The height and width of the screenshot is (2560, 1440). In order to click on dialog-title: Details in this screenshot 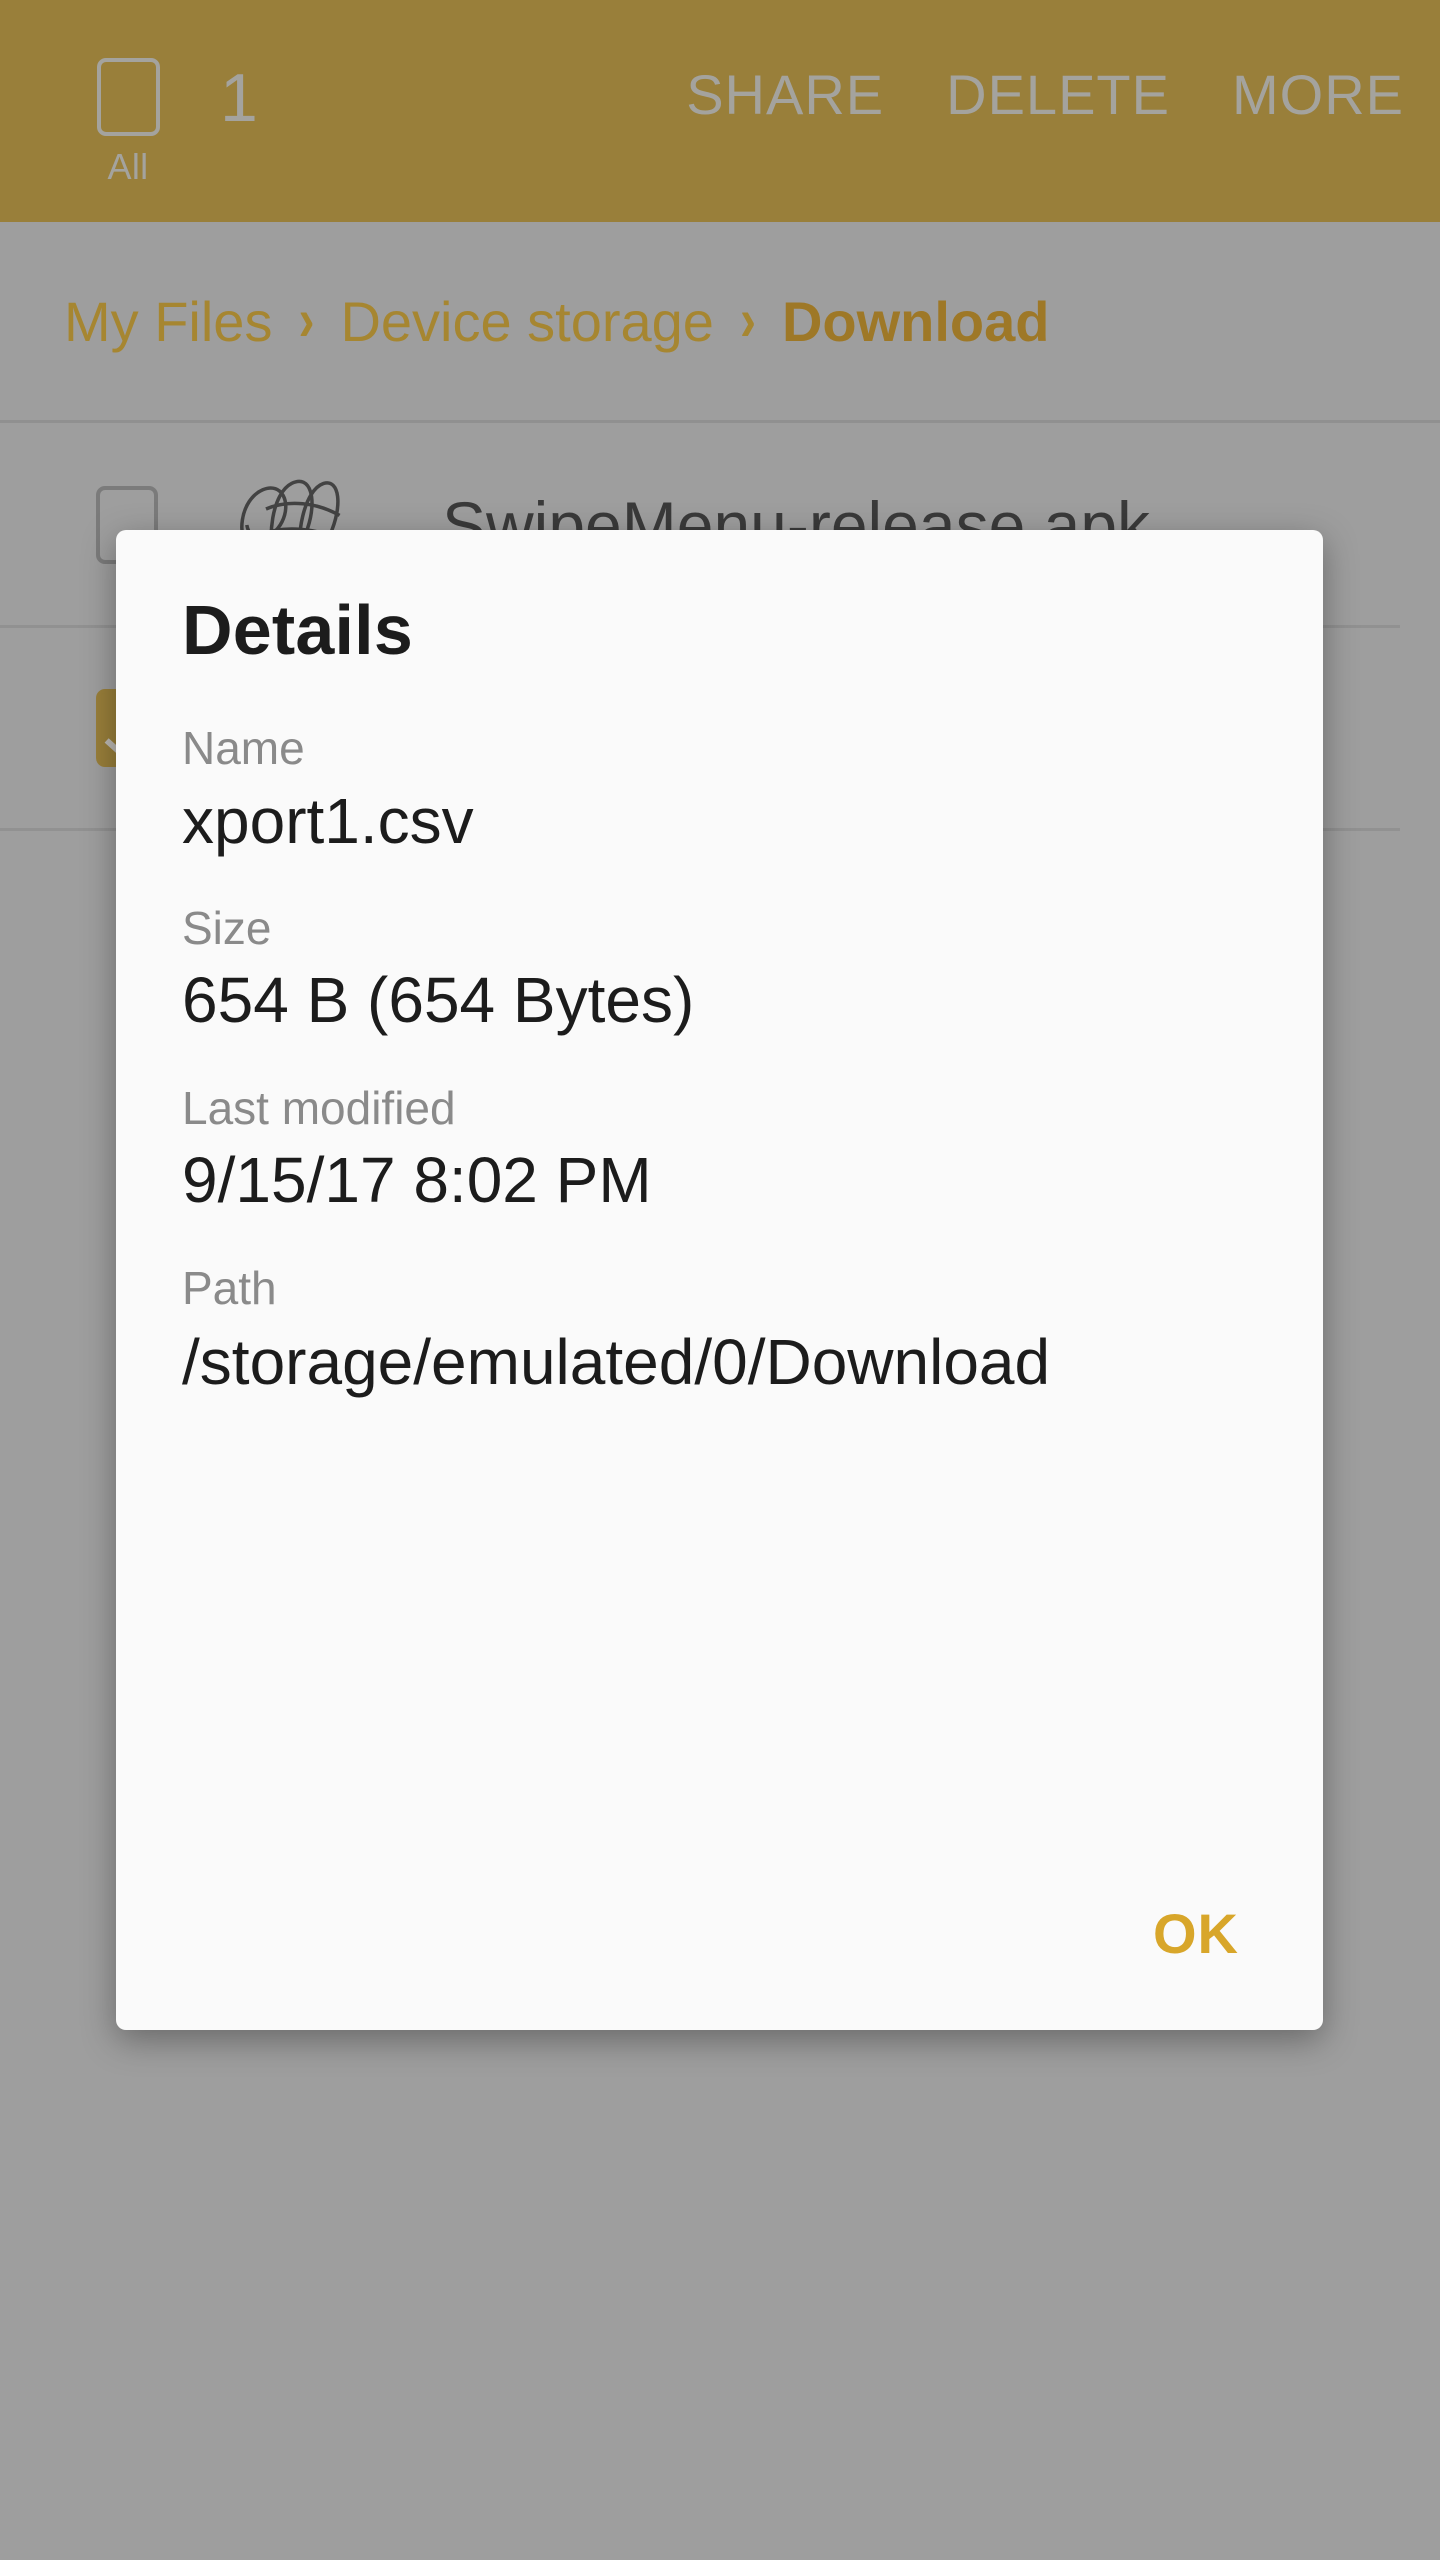, I will do `click(297, 630)`.